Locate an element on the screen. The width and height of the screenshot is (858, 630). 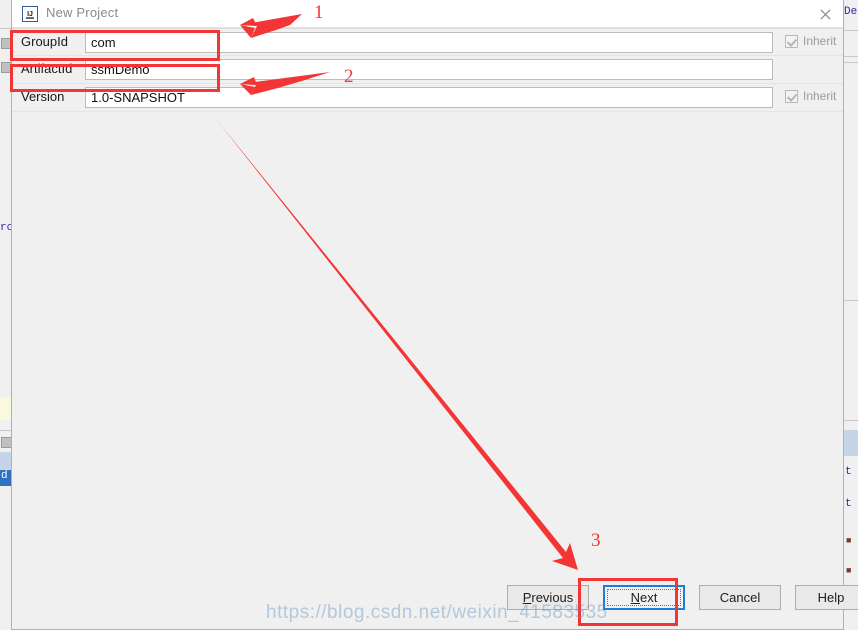
help-button: Help is located at coordinates (826, 597).